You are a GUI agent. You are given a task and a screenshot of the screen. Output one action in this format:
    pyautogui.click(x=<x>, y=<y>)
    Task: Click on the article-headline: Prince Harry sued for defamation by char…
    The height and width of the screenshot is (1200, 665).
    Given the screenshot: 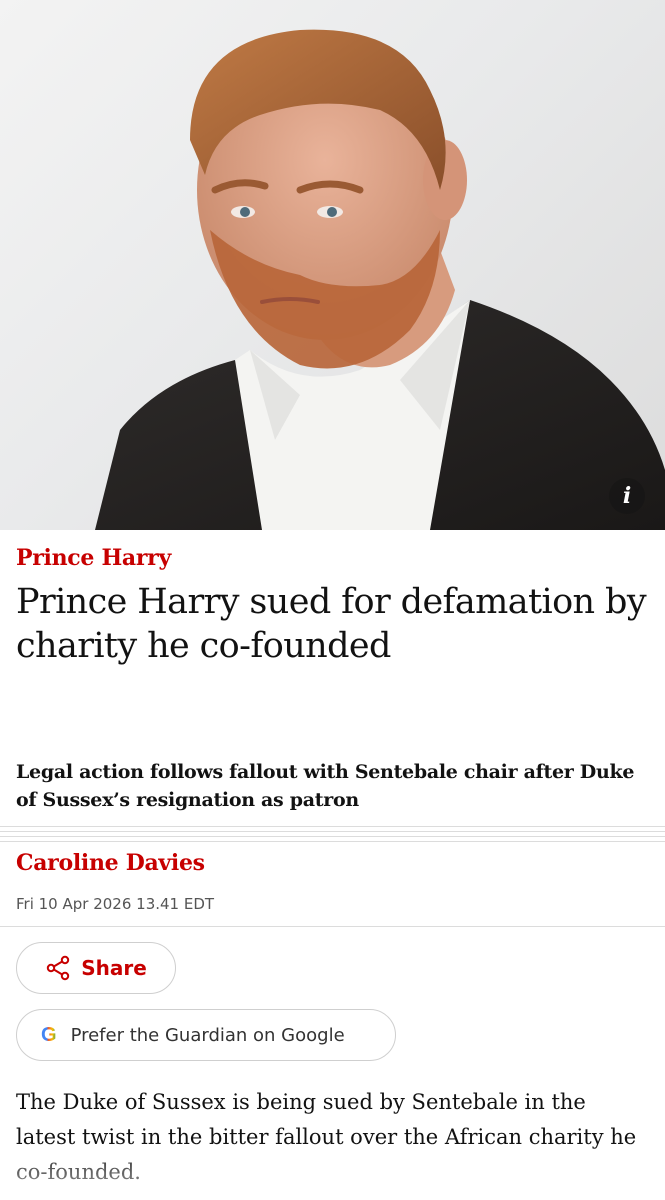 What is the action you would take?
    pyautogui.click(x=331, y=624)
    